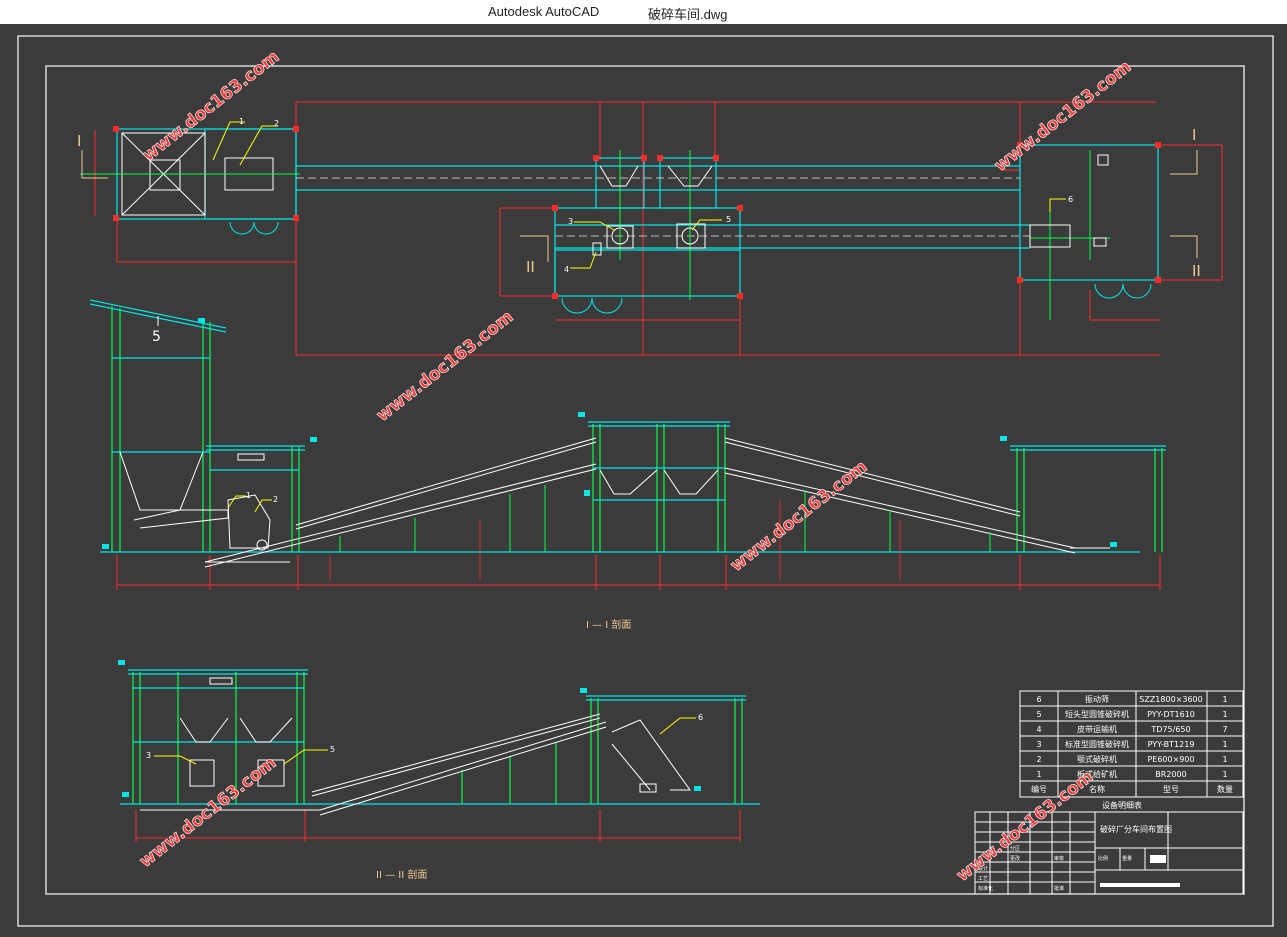  What do you see at coordinates (1194, 135) in the screenshot?
I see `section-marker-i-right: I` at bounding box center [1194, 135].